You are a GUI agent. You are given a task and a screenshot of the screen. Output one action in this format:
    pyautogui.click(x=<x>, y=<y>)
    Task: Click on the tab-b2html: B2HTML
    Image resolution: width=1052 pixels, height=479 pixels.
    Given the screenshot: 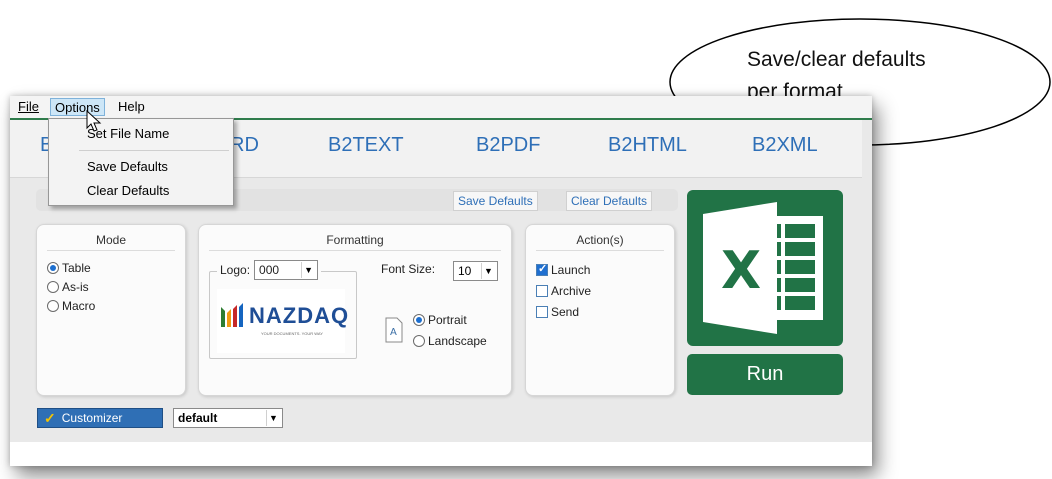 What is the action you would take?
    pyautogui.click(x=647, y=145)
    